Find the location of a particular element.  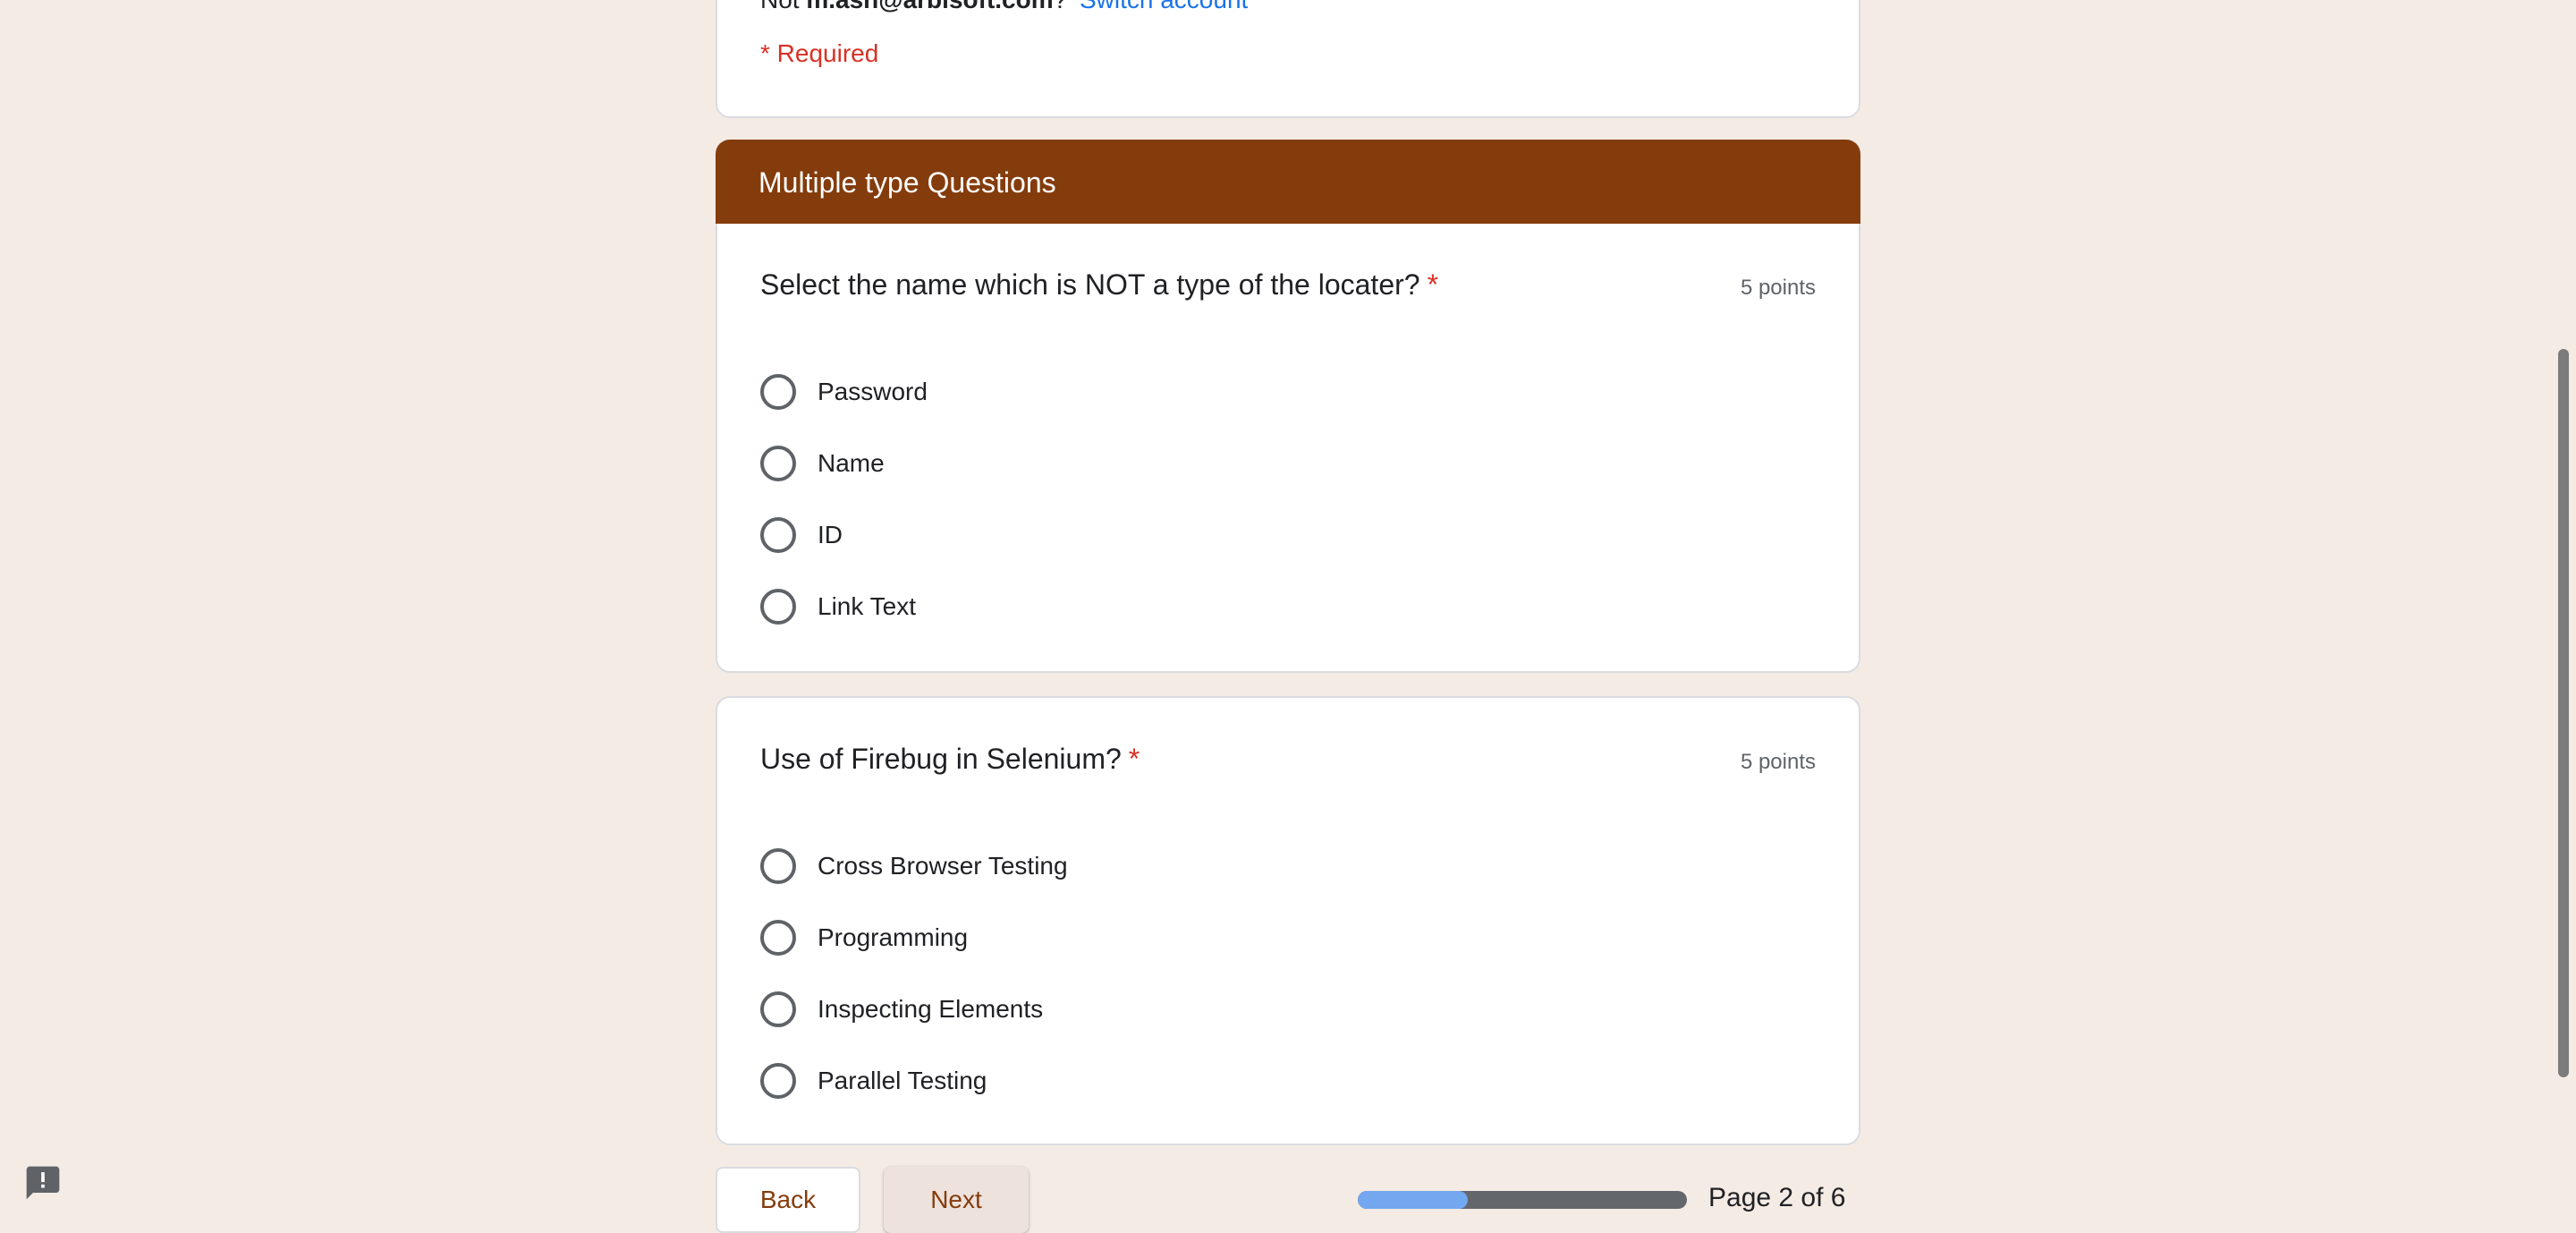

option-label: Parallel Testing is located at coordinates (902, 1080).